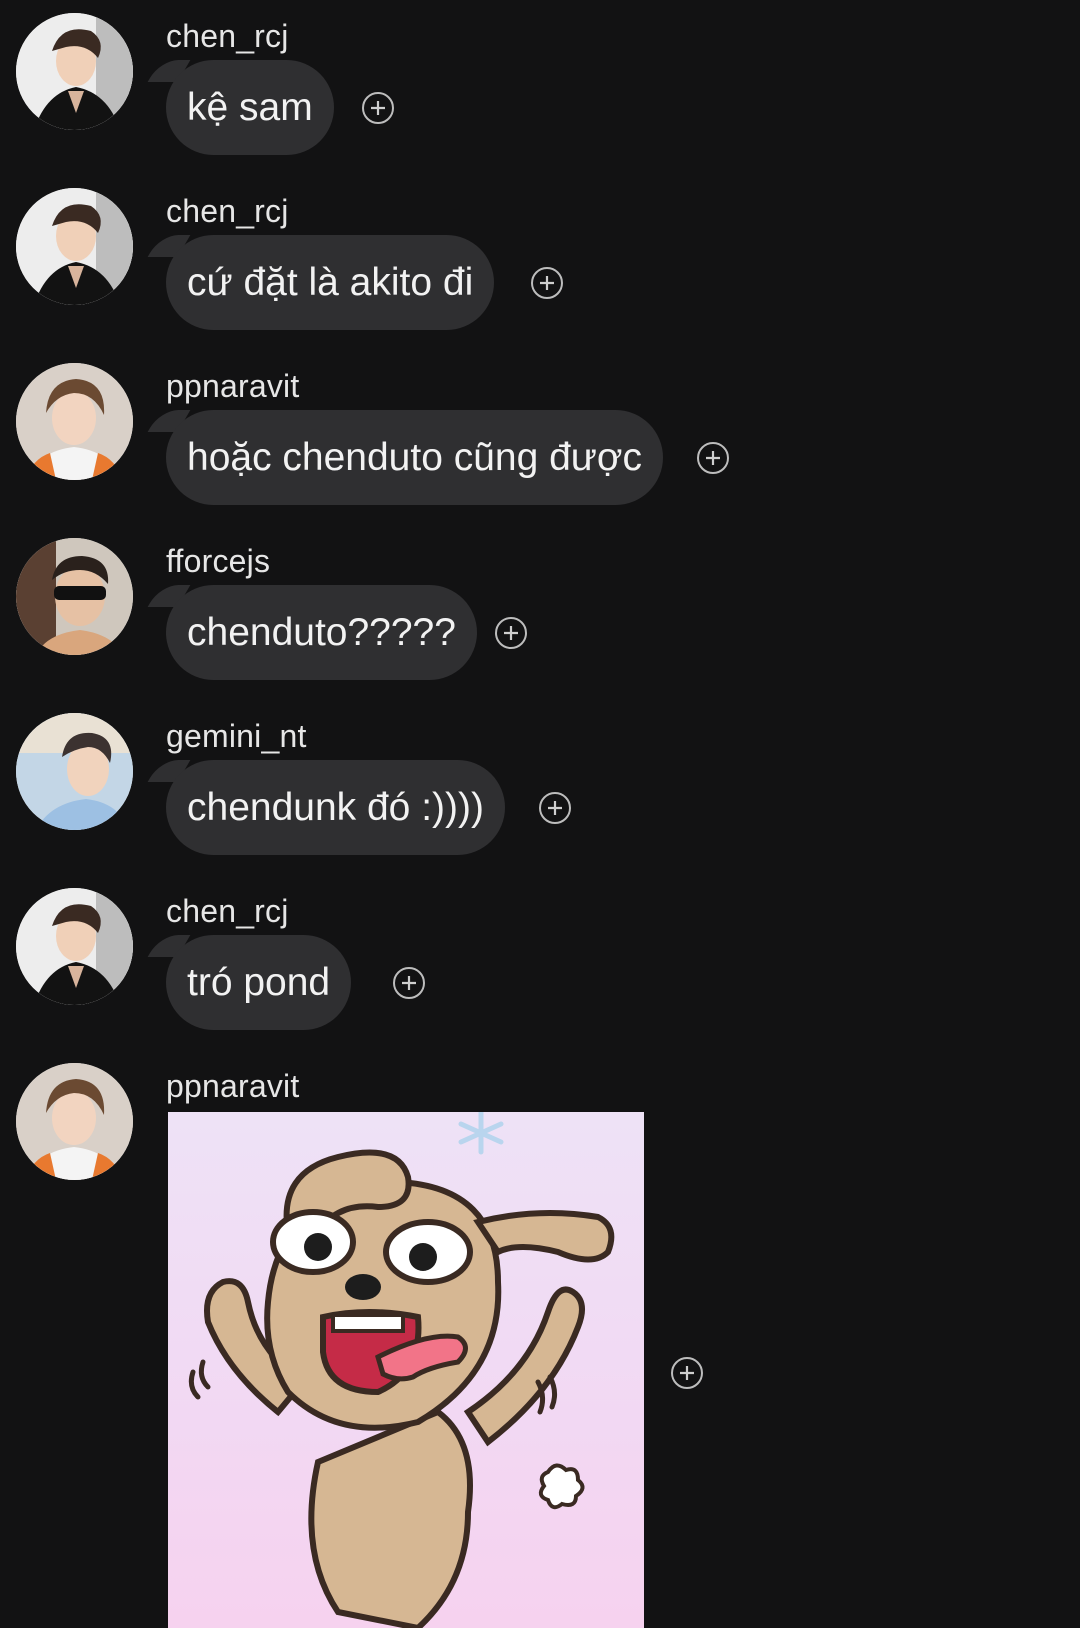 The width and height of the screenshot is (1080, 1628). Describe the element at coordinates (540, 785) in the screenshot. I see `message-row: gemini_nt chendunk đó :))))` at that location.